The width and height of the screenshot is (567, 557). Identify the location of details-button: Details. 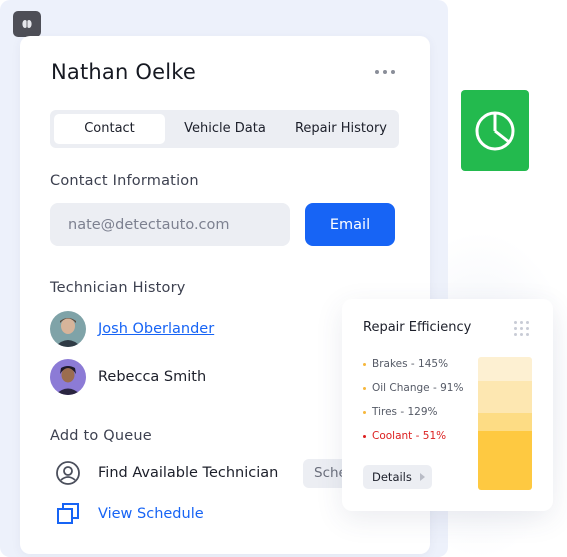
(397, 477).